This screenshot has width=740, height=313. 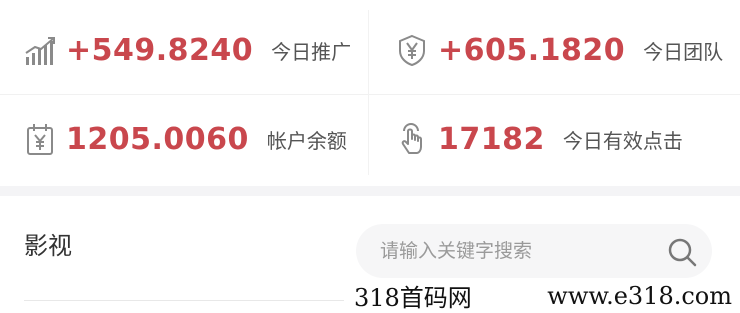 I want to click on watermark: 318首码网 www.e318.com, so click(x=542, y=295).